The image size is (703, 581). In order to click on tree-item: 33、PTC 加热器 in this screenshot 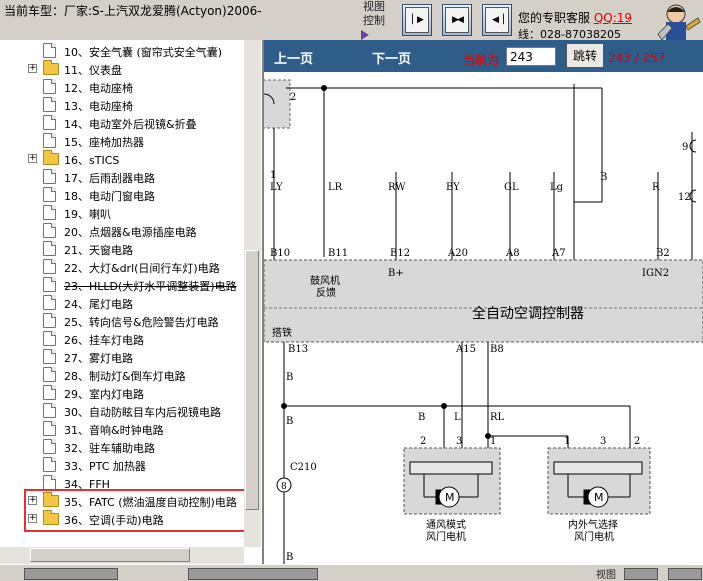, I will do `click(122, 465)`.